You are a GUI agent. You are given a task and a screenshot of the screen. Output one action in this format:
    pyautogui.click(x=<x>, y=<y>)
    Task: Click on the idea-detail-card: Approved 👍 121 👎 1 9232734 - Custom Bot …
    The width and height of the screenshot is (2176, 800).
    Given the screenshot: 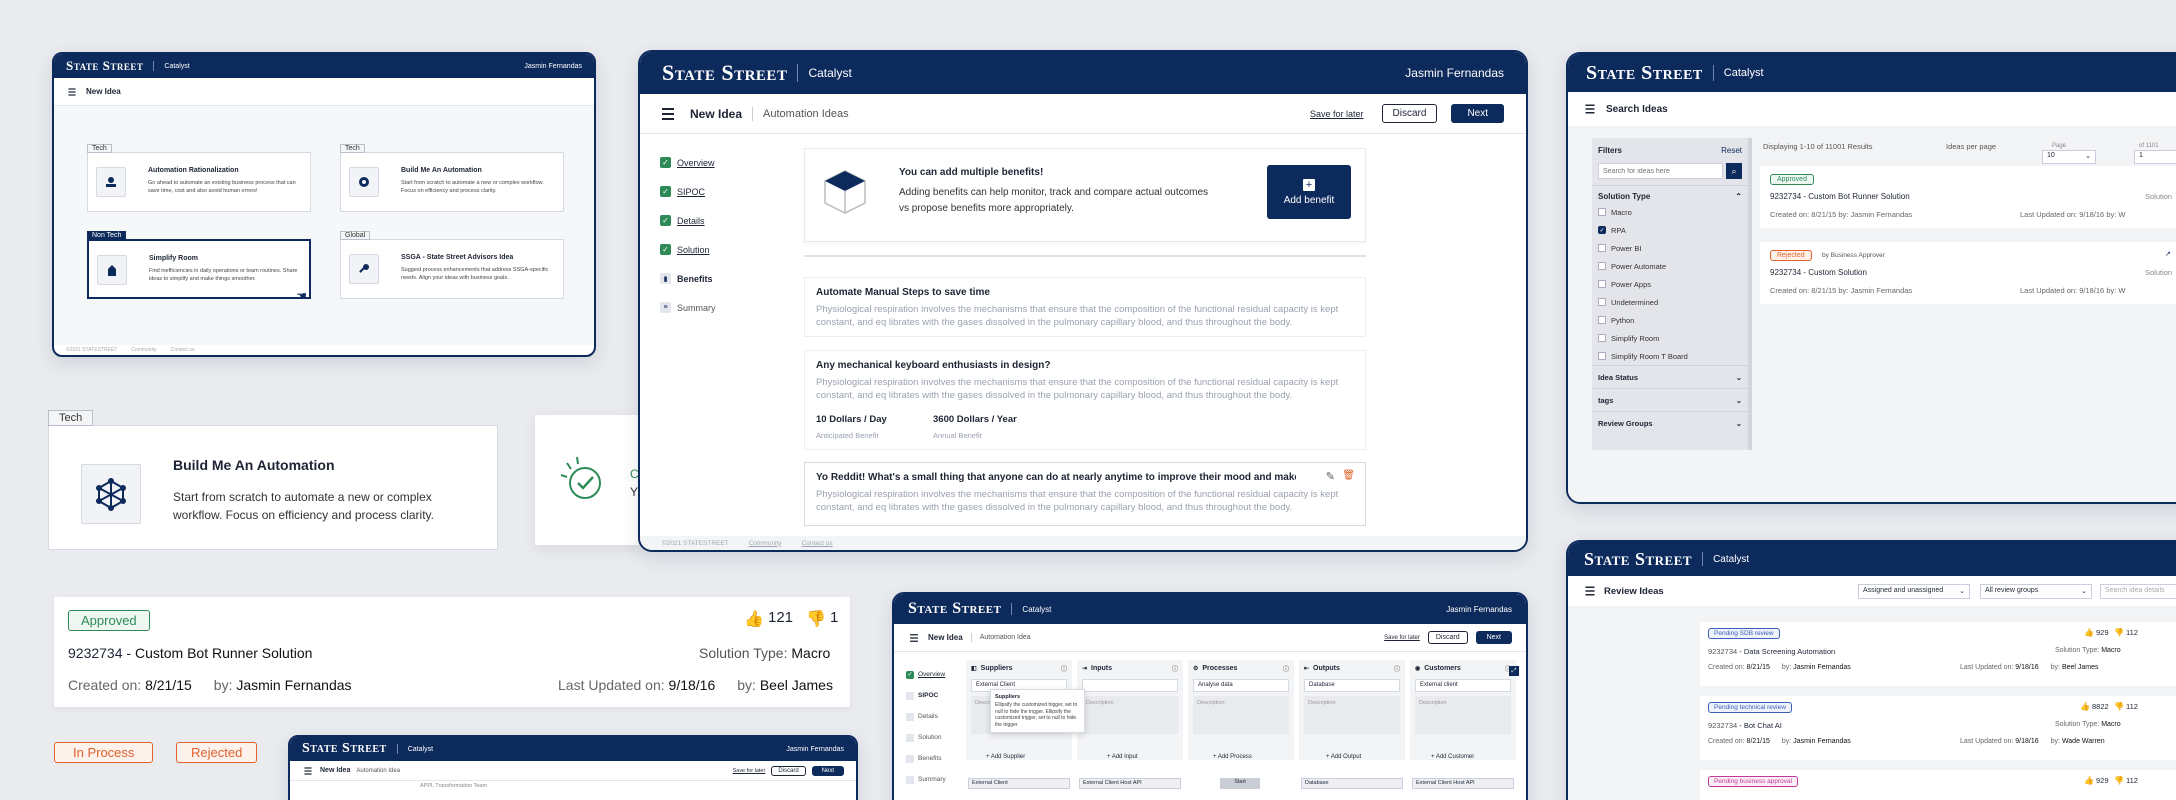 What is the action you would take?
    pyautogui.click(x=452, y=652)
    